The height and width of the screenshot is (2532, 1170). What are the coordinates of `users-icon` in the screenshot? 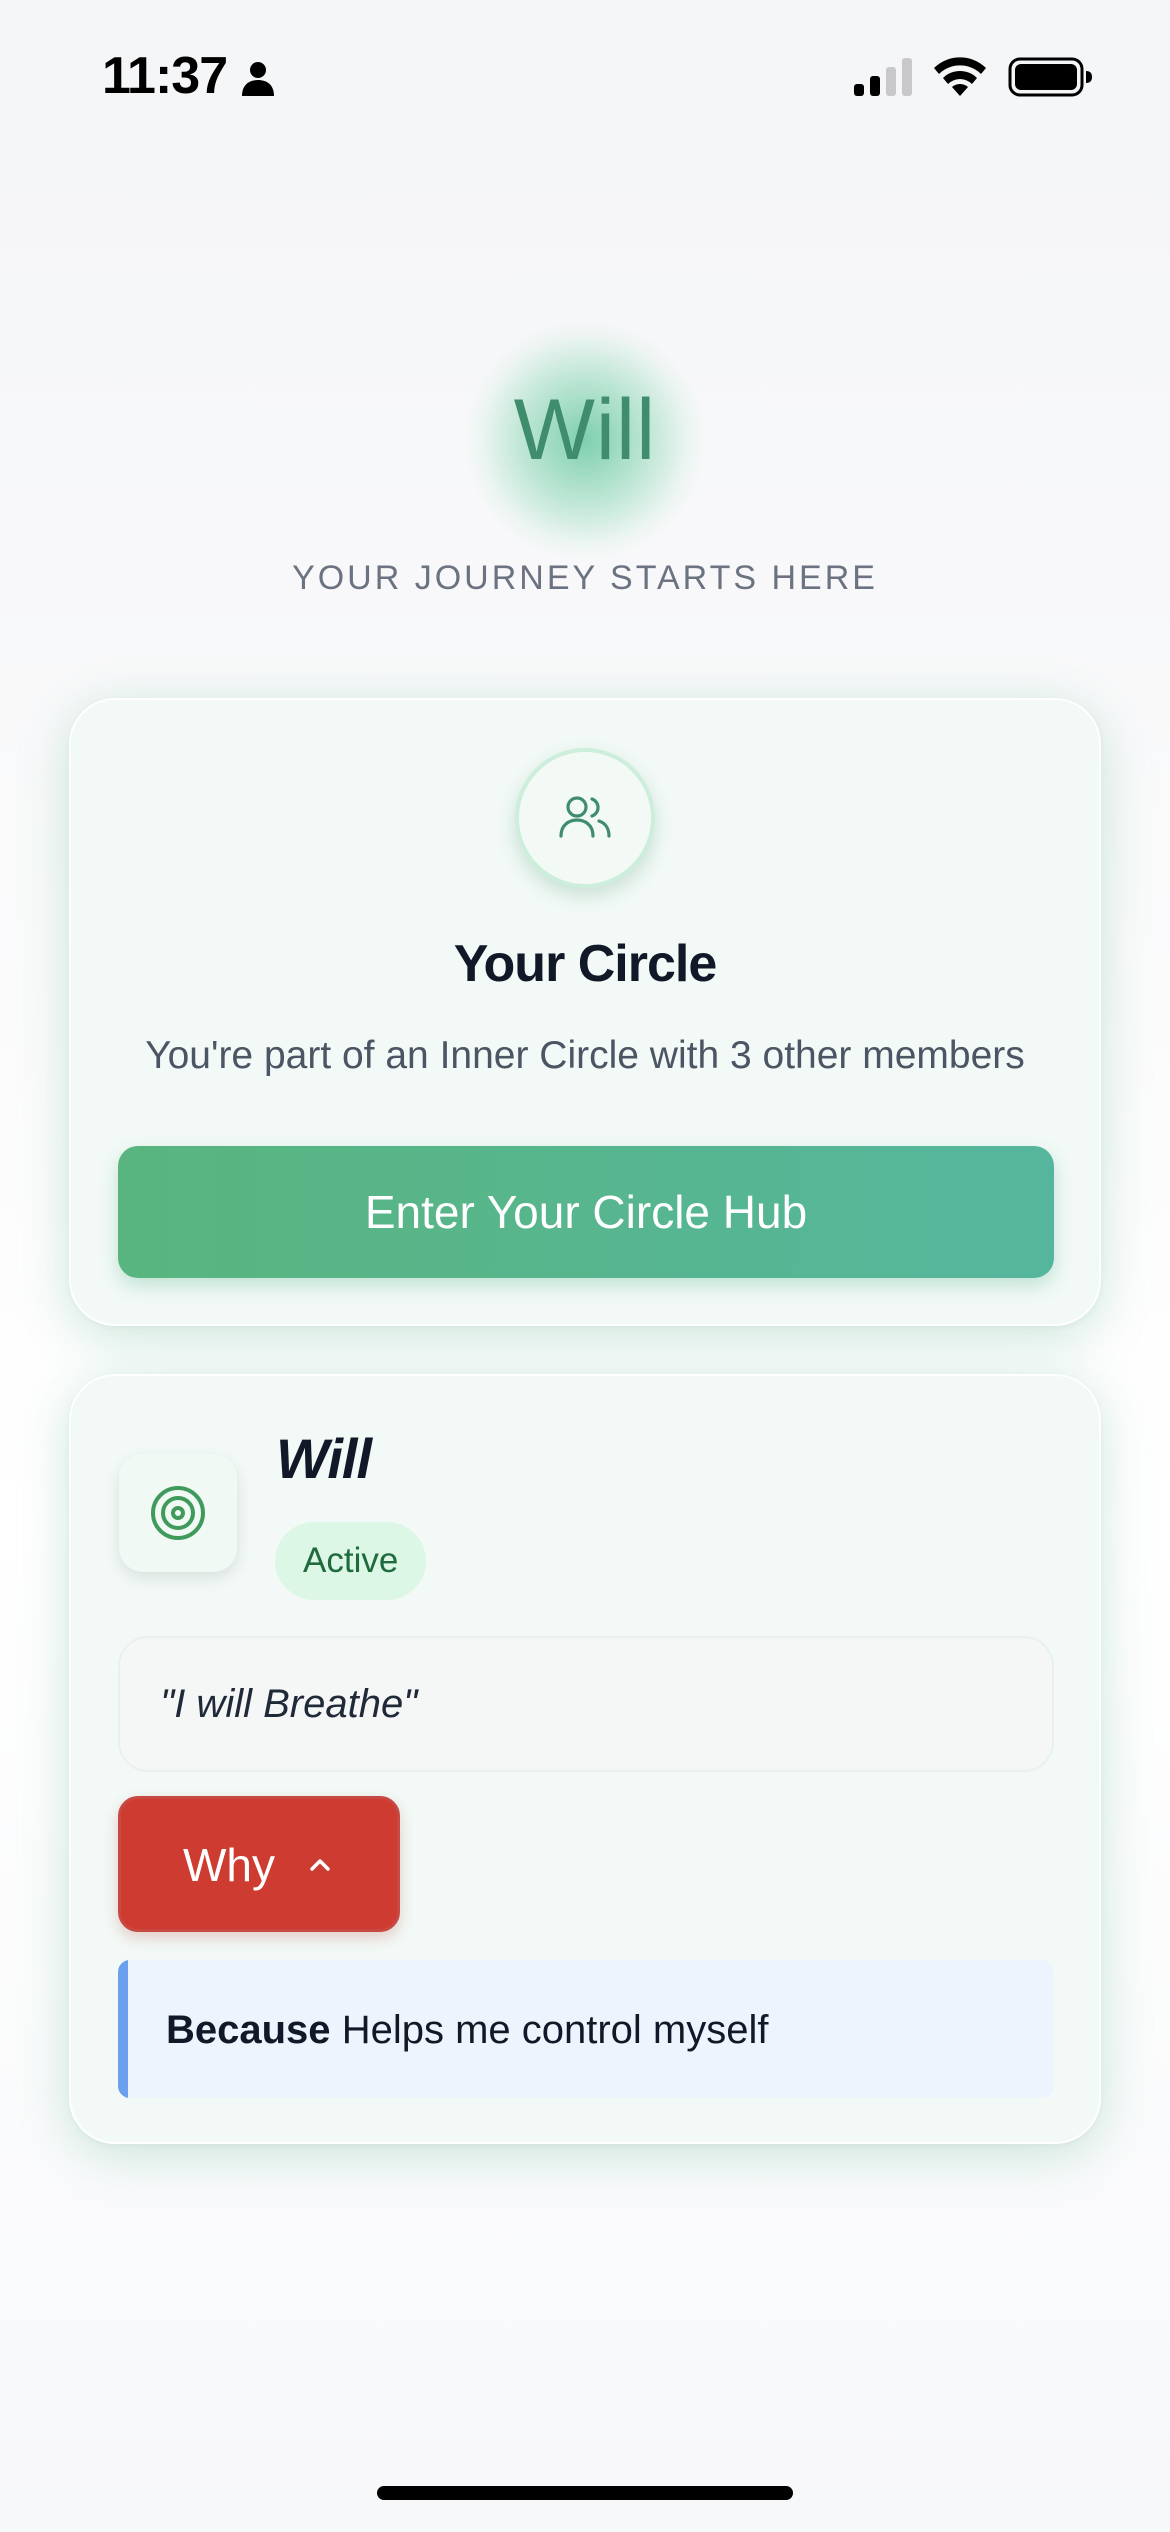 It's located at (585, 817).